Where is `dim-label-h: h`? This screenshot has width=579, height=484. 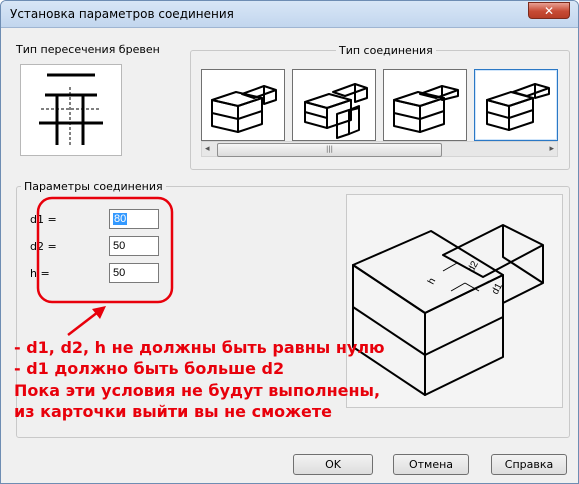
dim-label-h: h is located at coordinates (432, 281).